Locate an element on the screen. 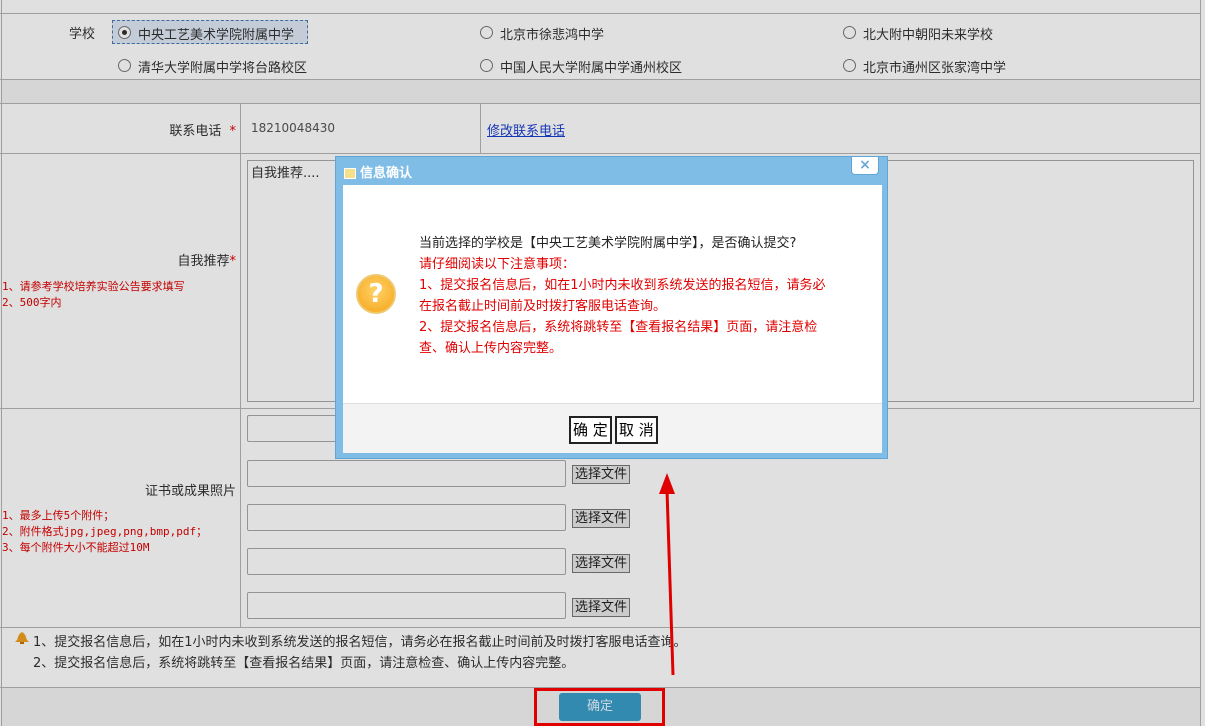  phone-value: 18210048430 is located at coordinates (293, 128).